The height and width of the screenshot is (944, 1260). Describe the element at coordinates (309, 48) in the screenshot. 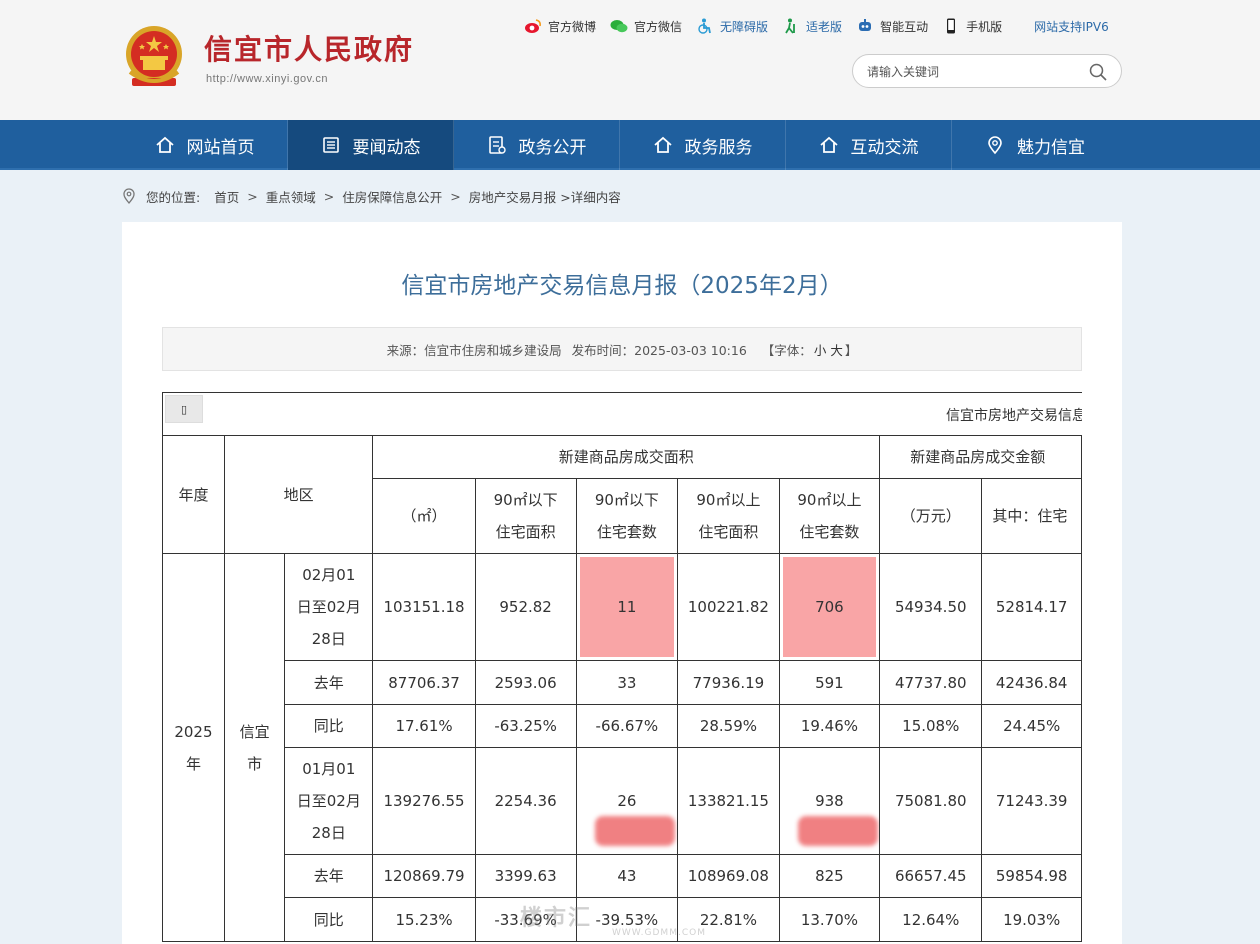

I see `site-title: 信宜市人民政府` at that location.